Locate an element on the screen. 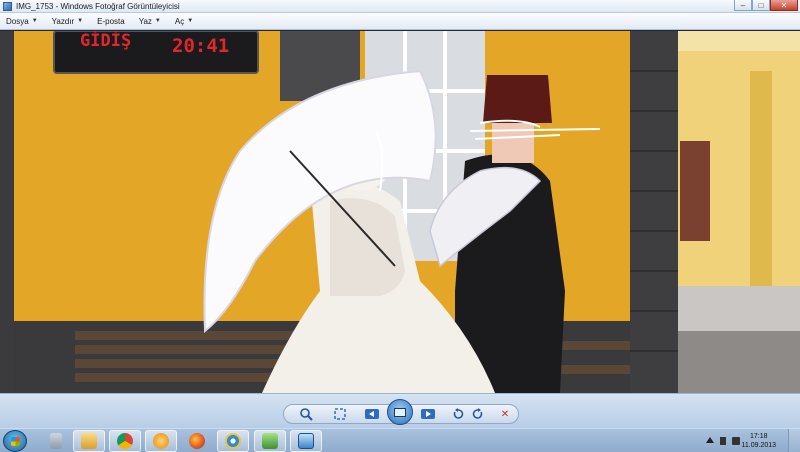  close-button: ✕ is located at coordinates (784, 5).